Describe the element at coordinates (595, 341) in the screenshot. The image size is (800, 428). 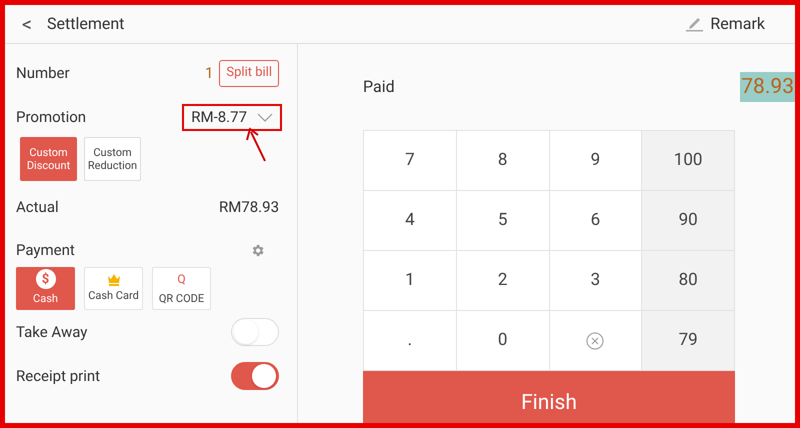
I see `clear-icon` at that location.